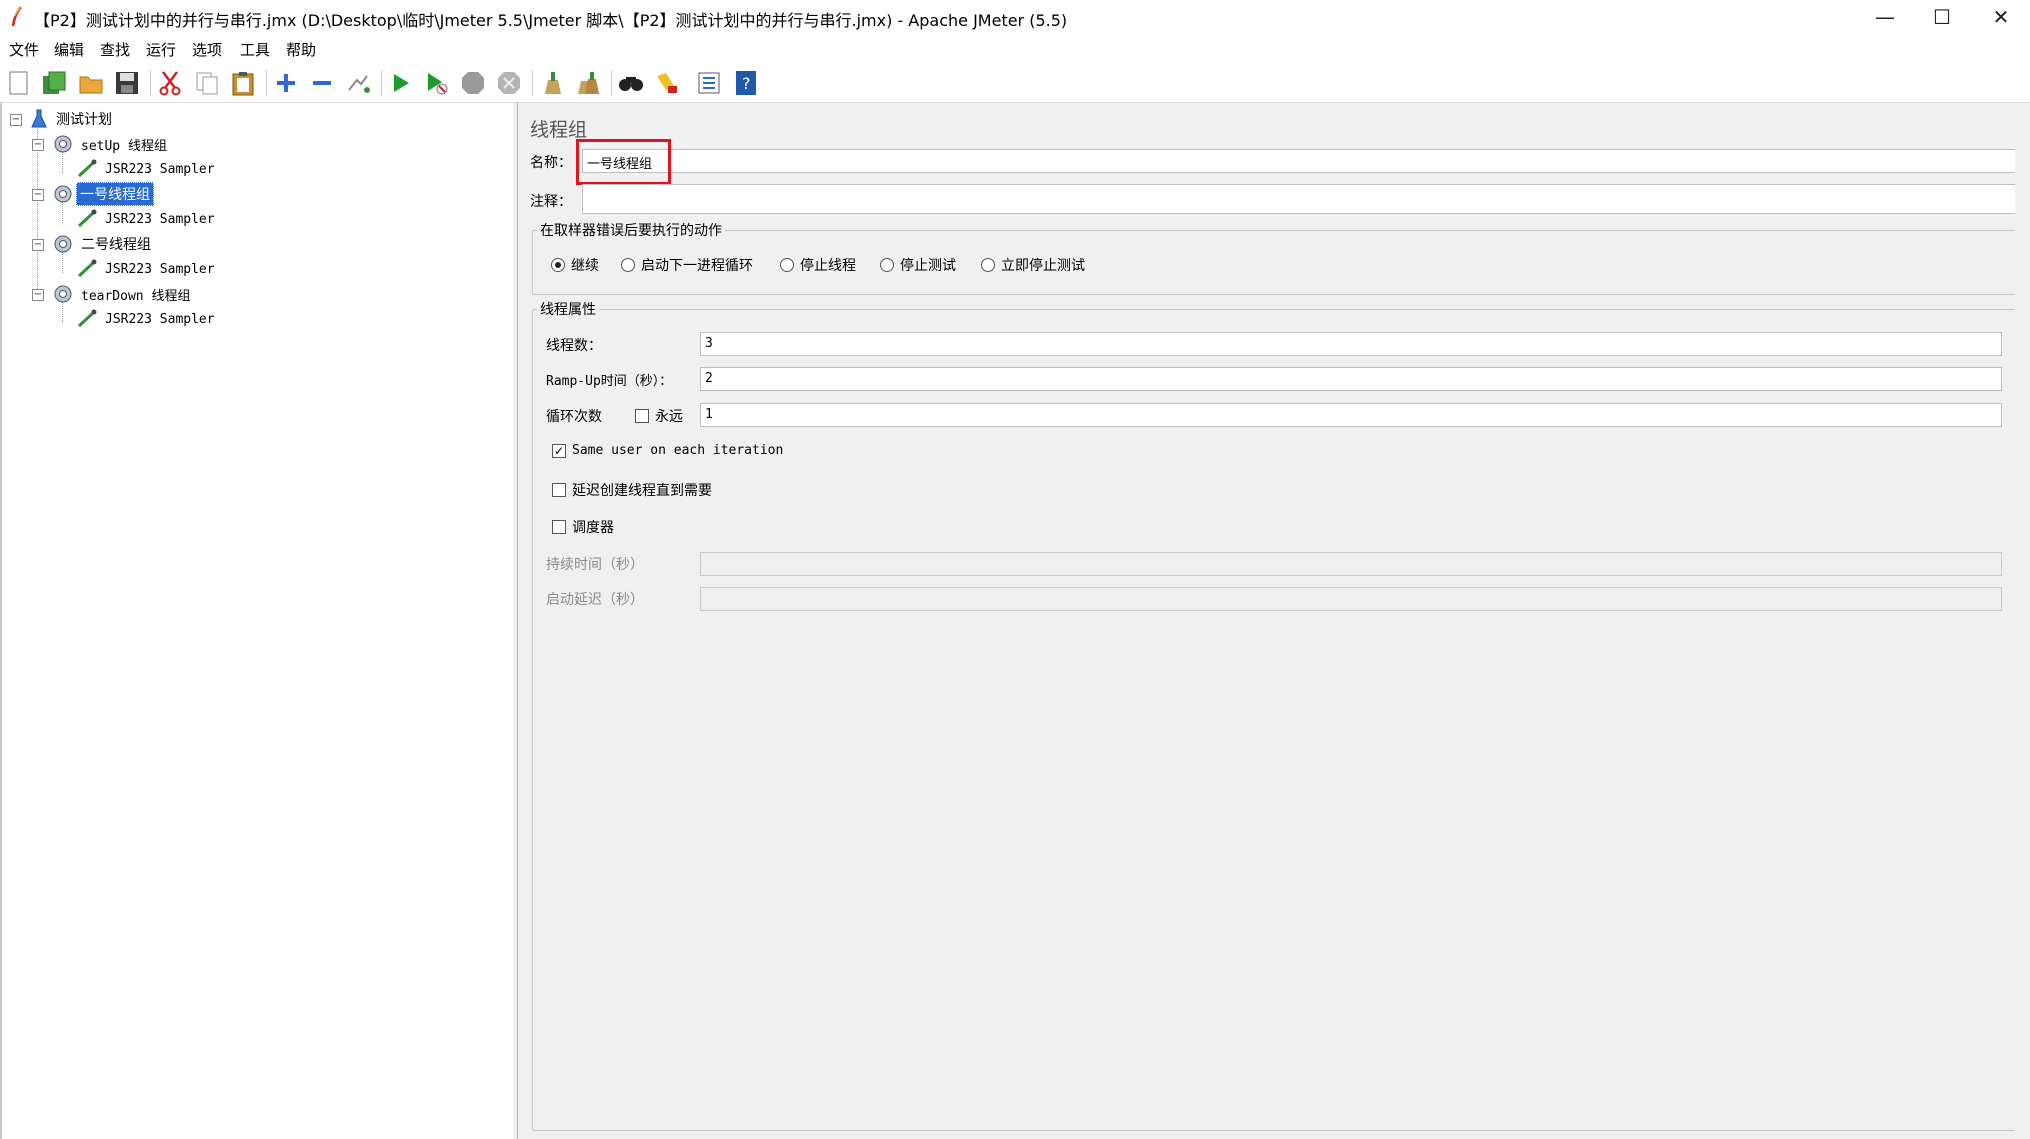 Image resolution: width=2030 pixels, height=1139 pixels. Describe the element at coordinates (286, 83) in the screenshot. I see `expand-icon` at that location.